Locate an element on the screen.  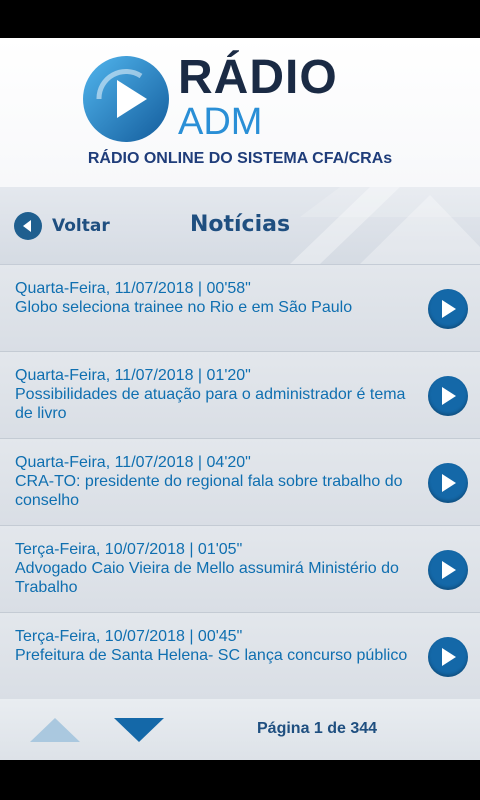
news-item-date: Quarta-Feira, 11/07/2018 | 00'58" is located at coordinates (133, 288).